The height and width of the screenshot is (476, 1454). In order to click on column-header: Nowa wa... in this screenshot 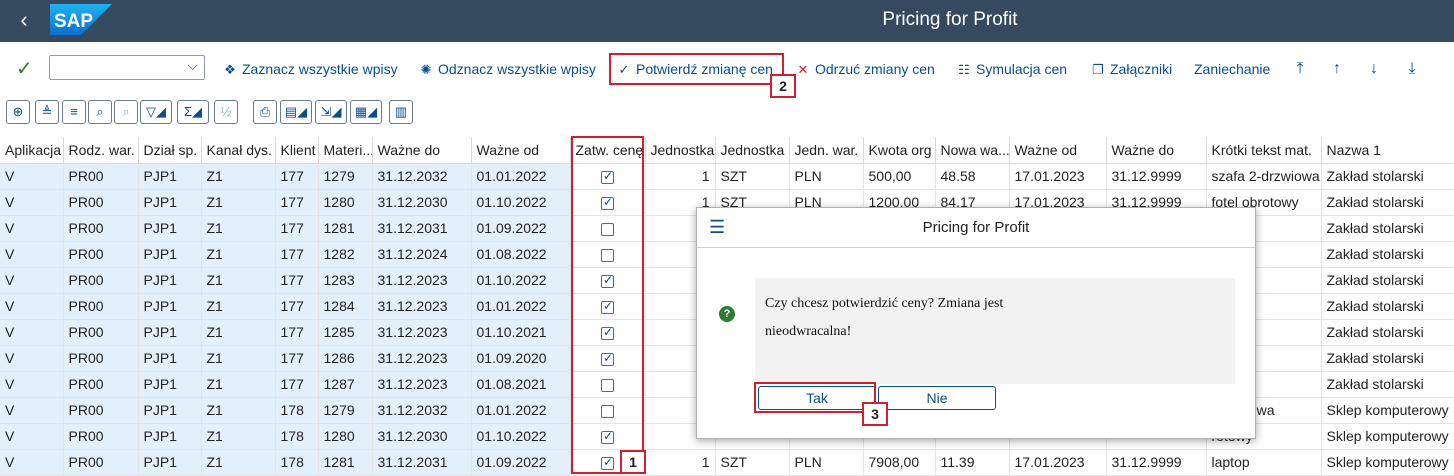, I will do `click(972, 150)`.